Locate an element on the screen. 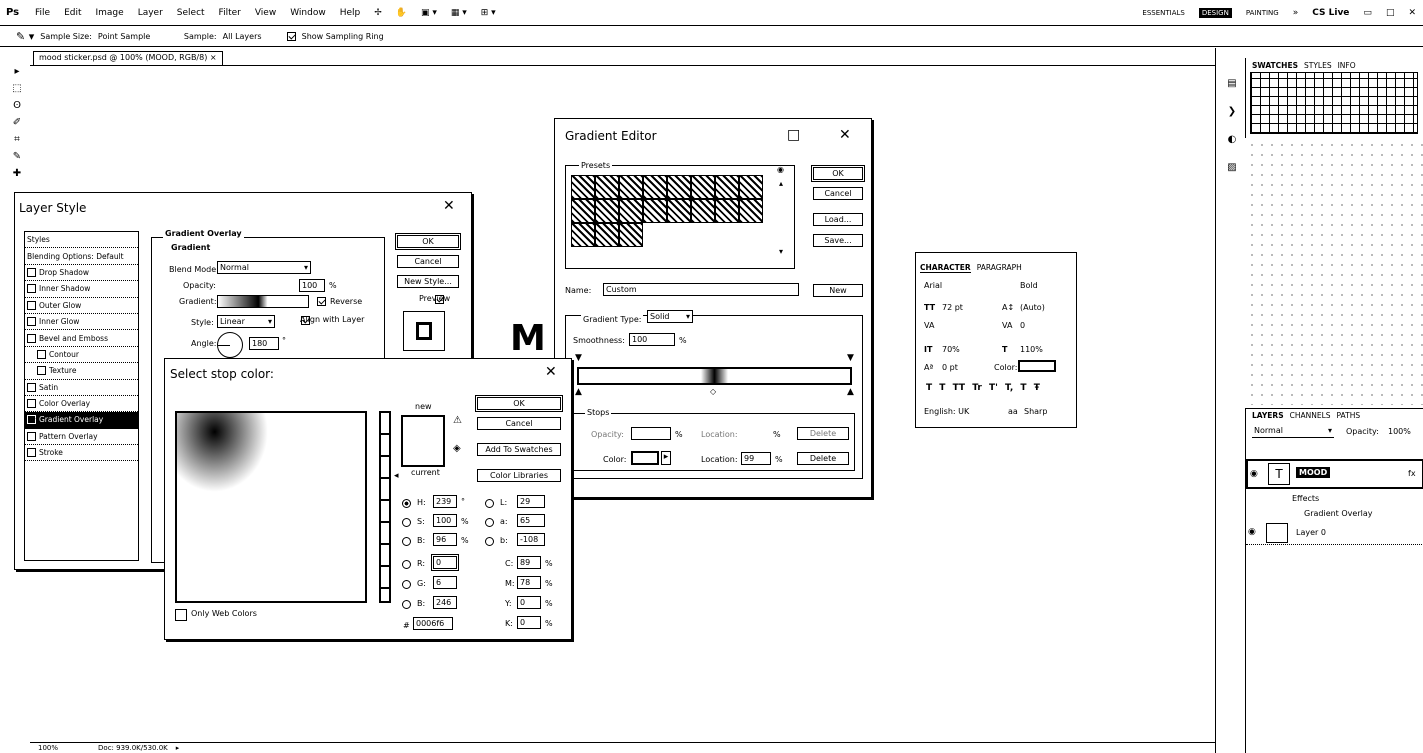 Image resolution: width=1423 pixels, height=753 pixels. web-colors-checkbox is located at coordinates (181, 615).